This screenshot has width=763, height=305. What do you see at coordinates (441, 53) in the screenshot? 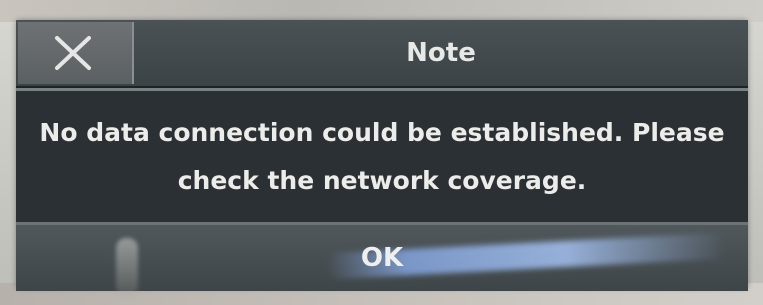
I see `dialog-title: Note` at bounding box center [441, 53].